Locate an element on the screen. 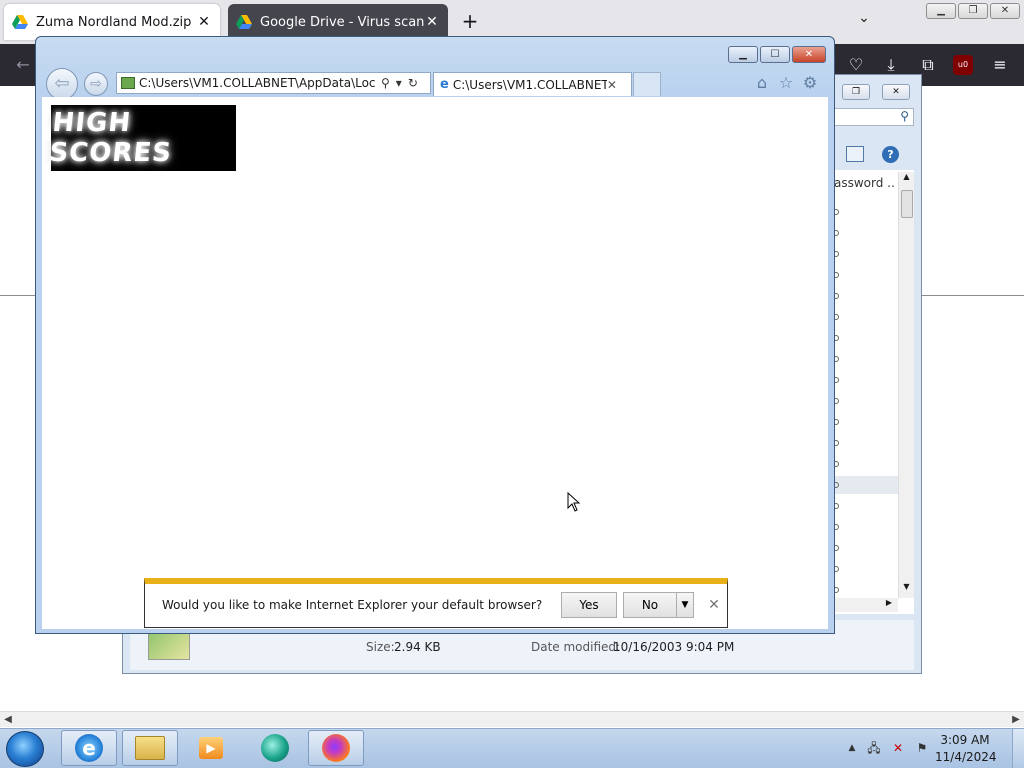  pocket-icon: ♡ is located at coordinates (856, 65).